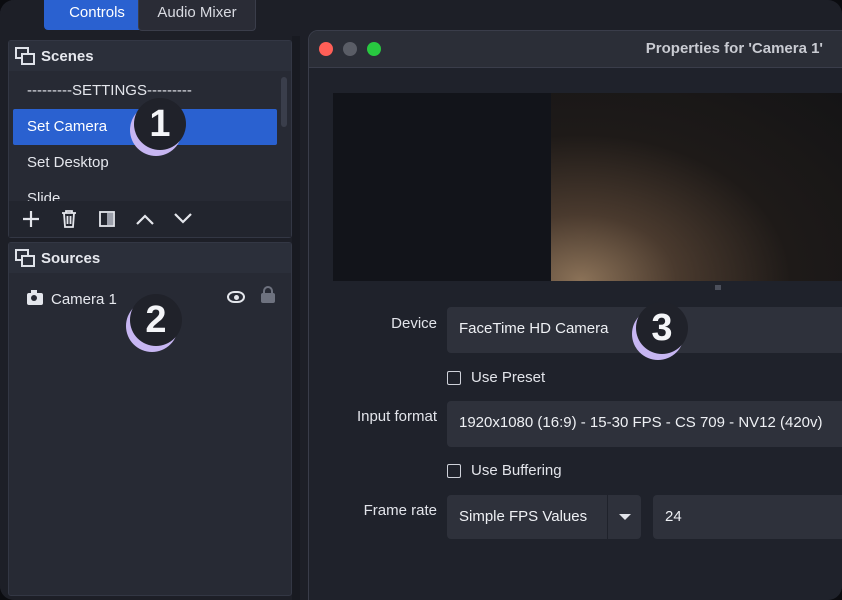  I want to click on source-label: Camera 1, so click(84, 299).